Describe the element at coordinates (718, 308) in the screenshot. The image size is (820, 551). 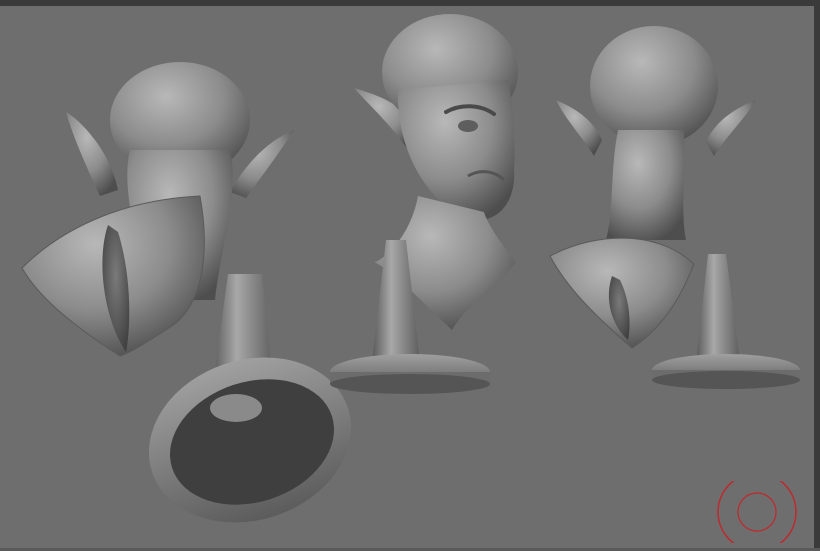
I see `stand-cone` at that location.